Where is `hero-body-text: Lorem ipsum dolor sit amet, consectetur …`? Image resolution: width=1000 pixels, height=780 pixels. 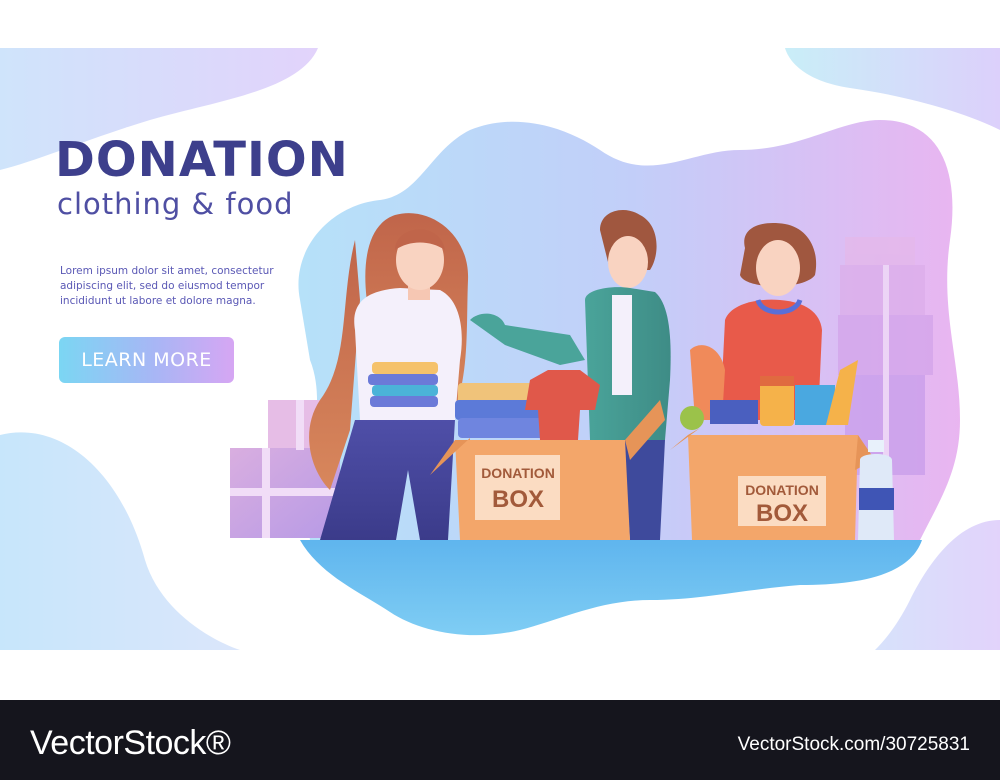 hero-body-text: Lorem ipsum dolor sit amet, consectetur … is located at coordinates (175, 286).